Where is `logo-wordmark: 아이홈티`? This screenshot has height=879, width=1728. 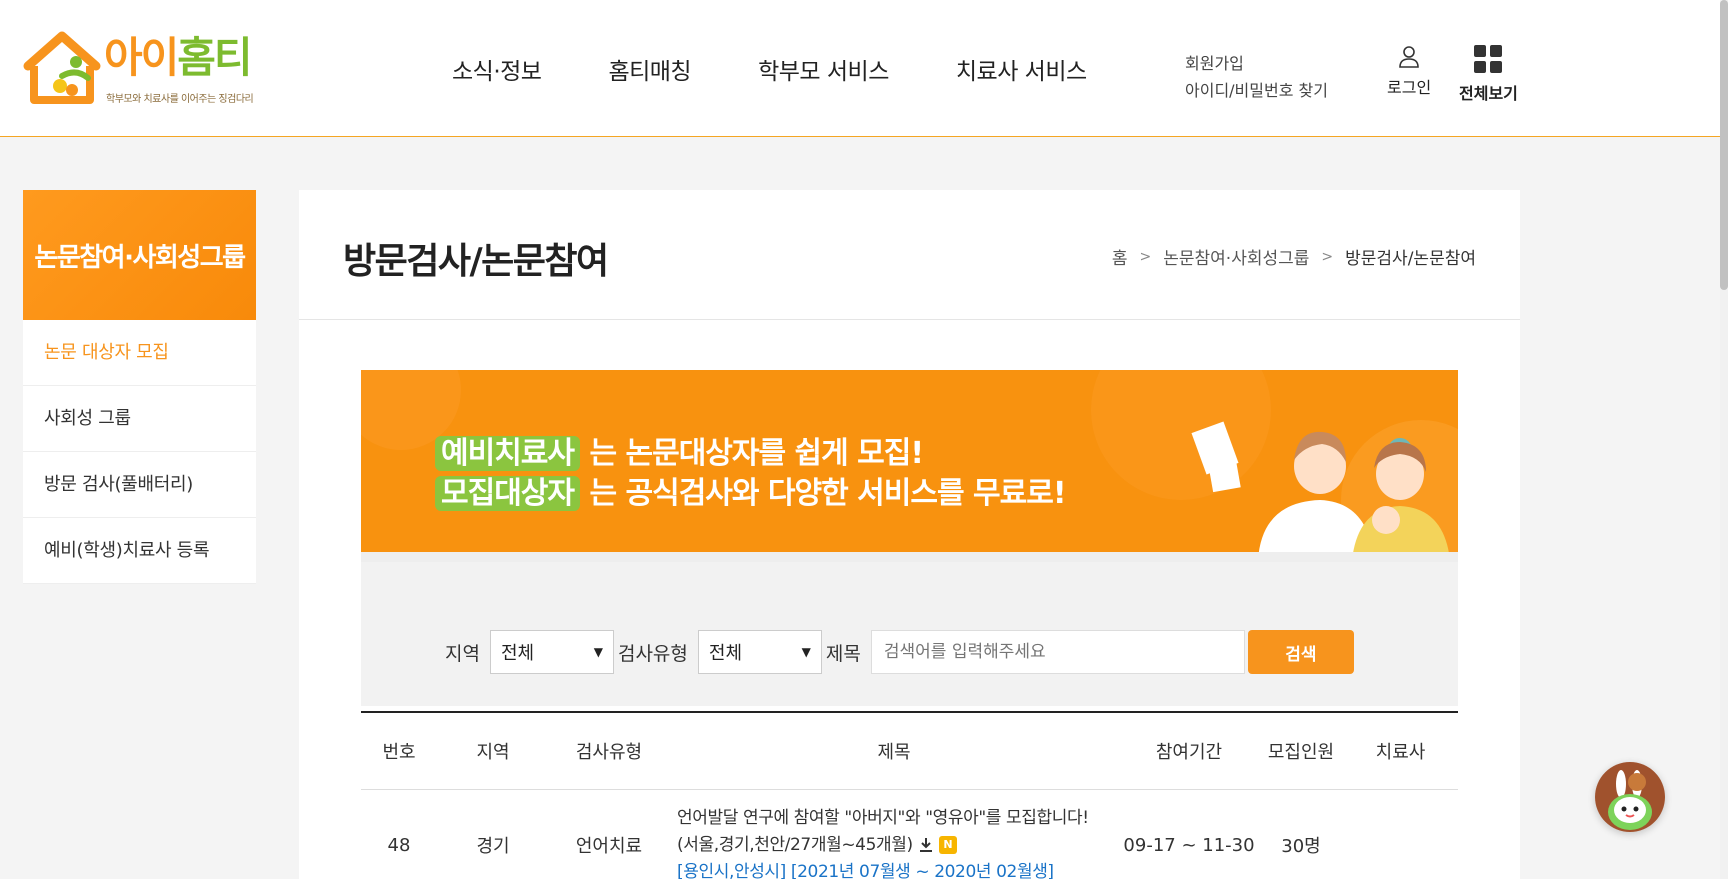 logo-wordmark: 아이홈티 is located at coordinates (178, 57).